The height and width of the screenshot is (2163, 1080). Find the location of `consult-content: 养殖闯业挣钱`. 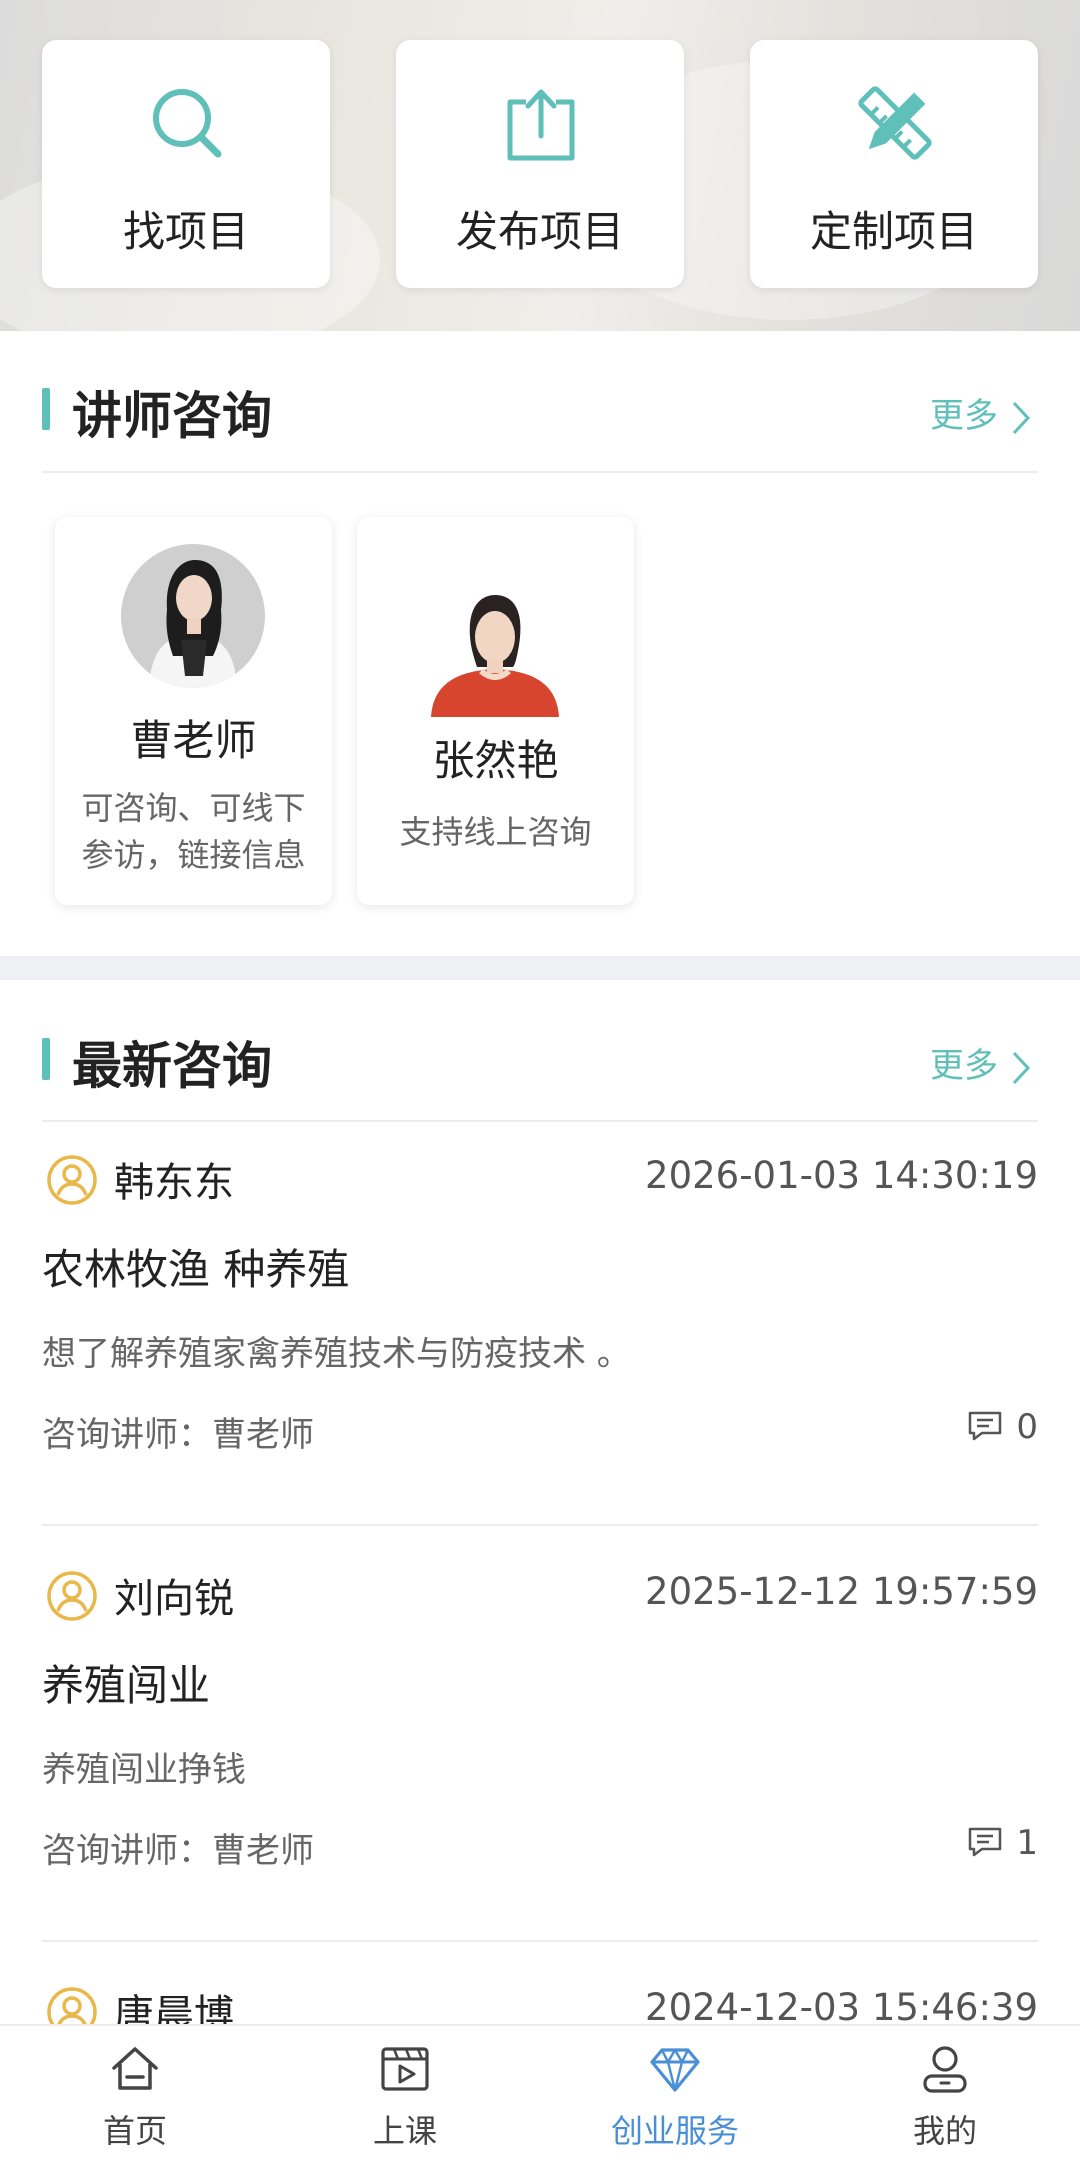

consult-content: 养殖闯业挣钱 is located at coordinates (144, 1770).